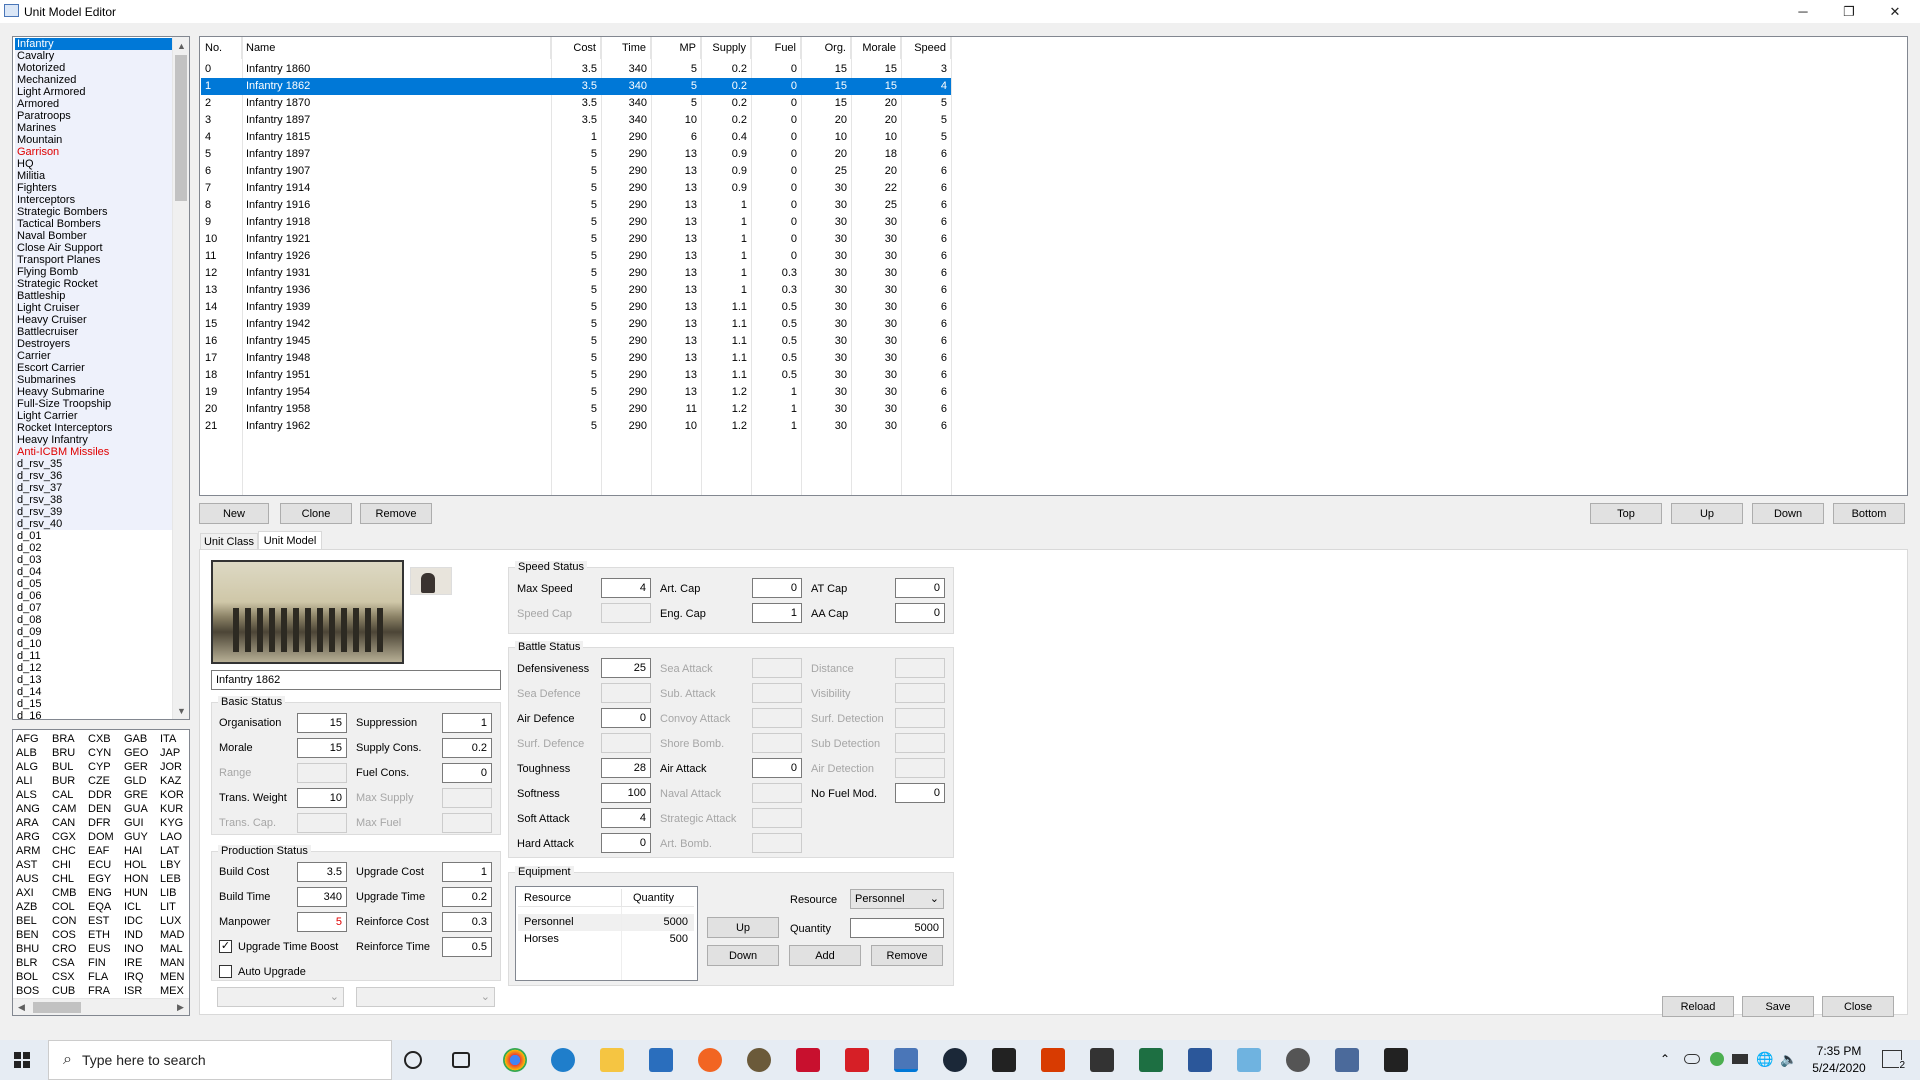  Describe the element at coordinates (1858, 1006) in the screenshot. I see `close-button: Close` at that location.